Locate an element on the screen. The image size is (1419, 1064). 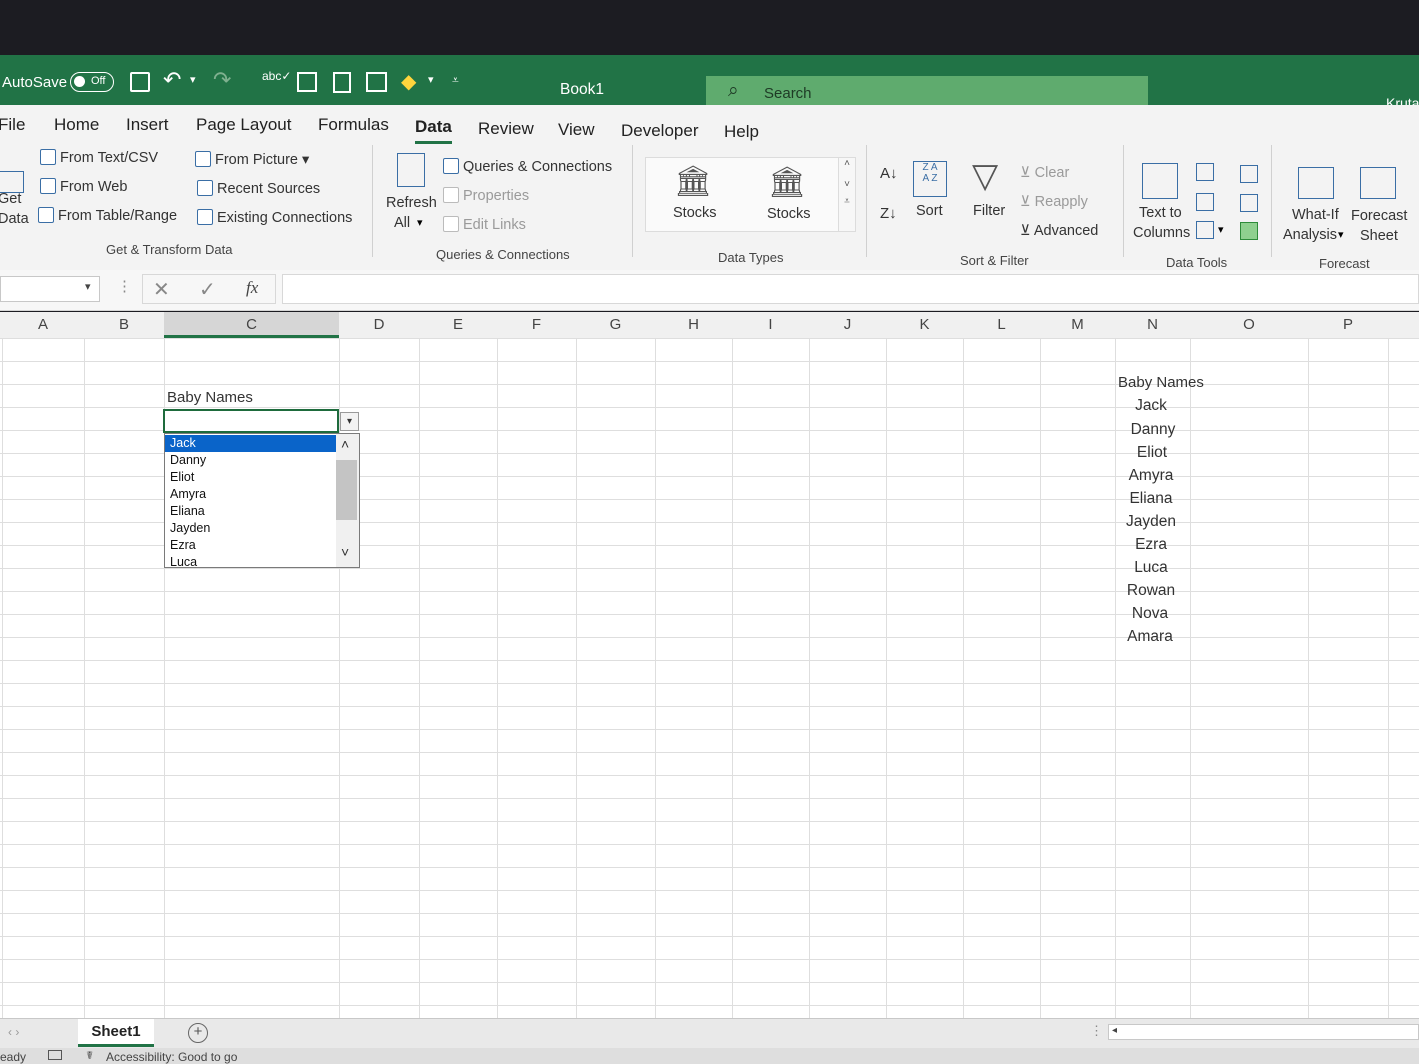
forecast-sheet-icon is located at coordinates (1378, 183).